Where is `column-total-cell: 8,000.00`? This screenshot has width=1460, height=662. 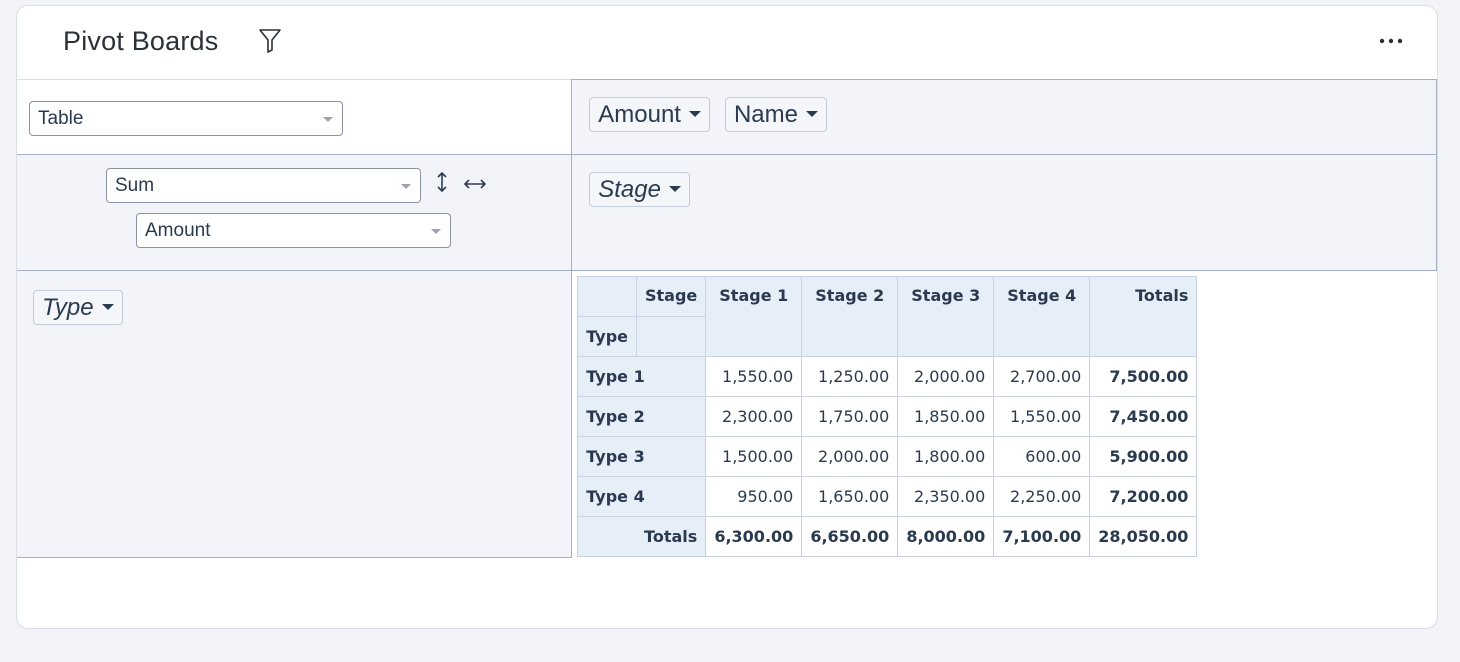 column-total-cell: 8,000.00 is located at coordinates (946, 536).